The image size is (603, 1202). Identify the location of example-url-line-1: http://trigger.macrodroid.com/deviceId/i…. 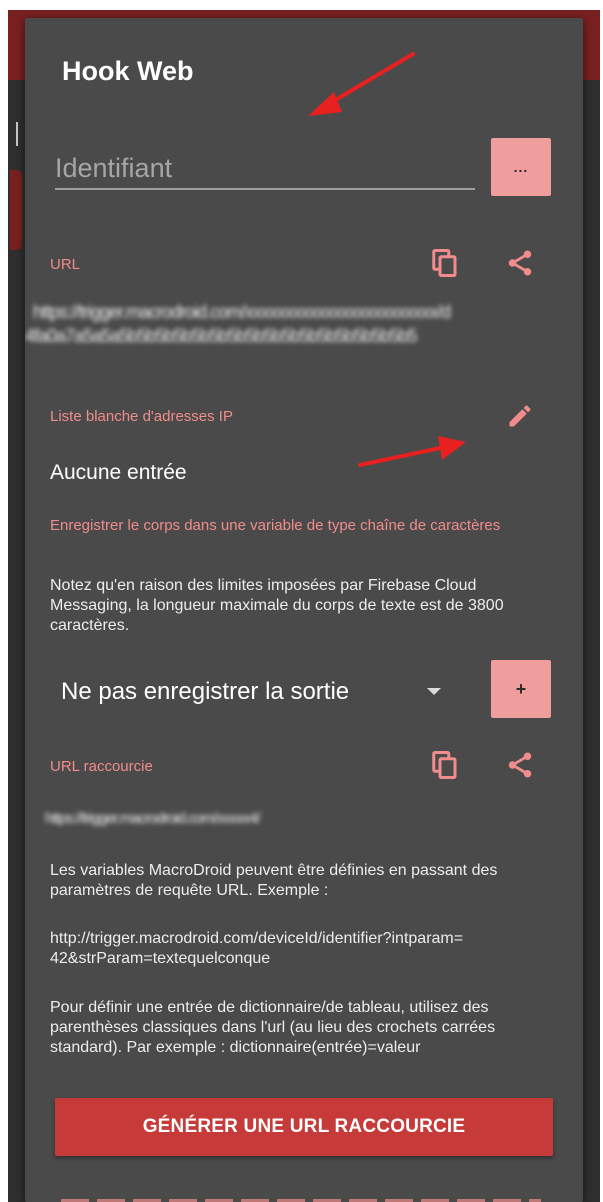
(257, 938).